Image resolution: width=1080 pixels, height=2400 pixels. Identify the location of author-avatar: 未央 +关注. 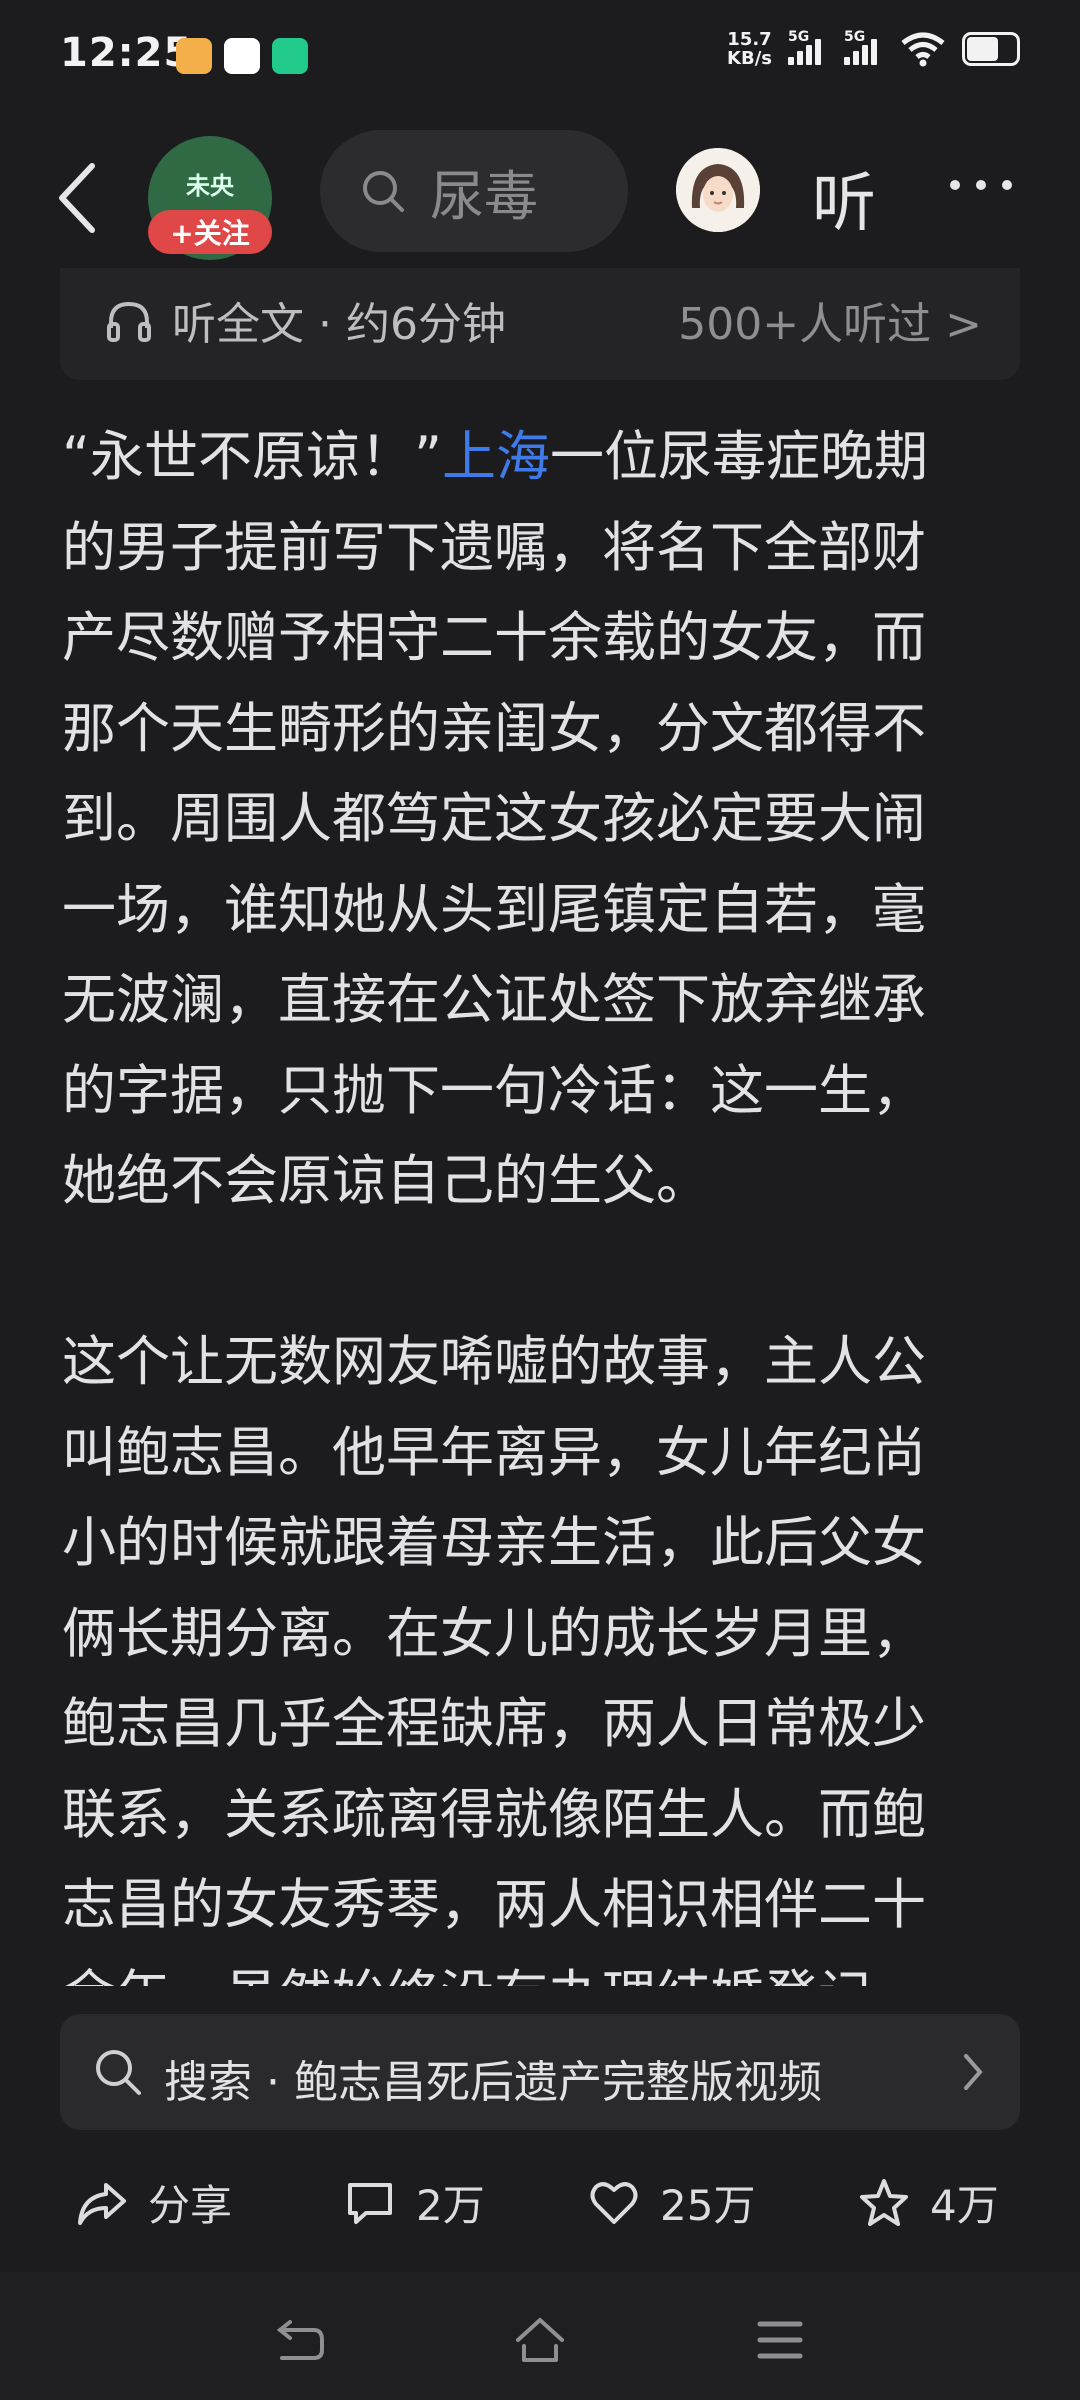
(210, 198).